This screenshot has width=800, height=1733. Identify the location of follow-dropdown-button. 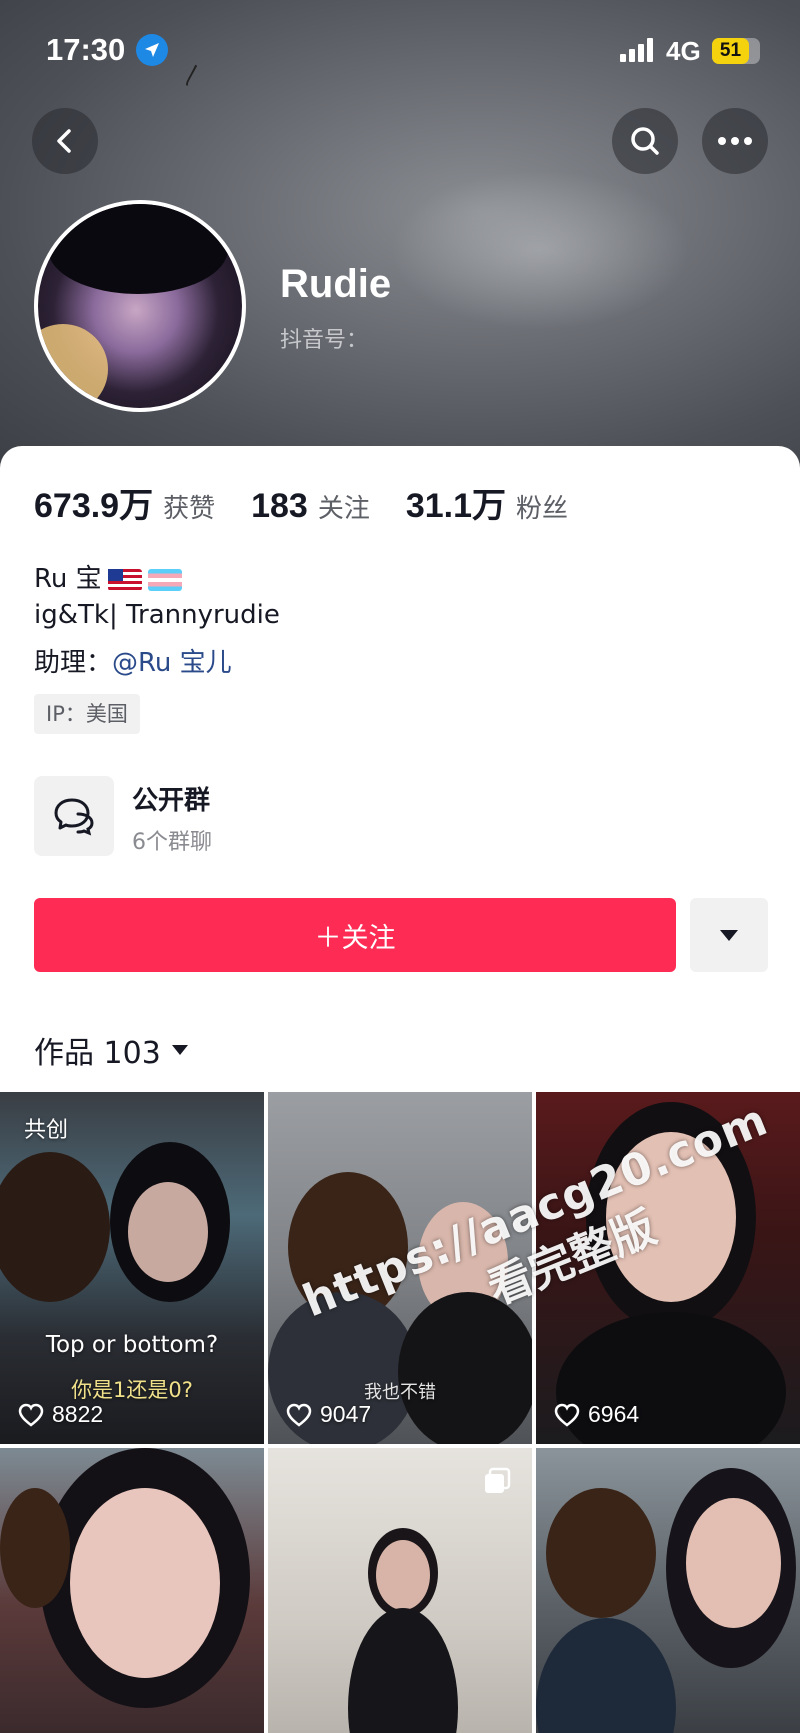
(729, 935).